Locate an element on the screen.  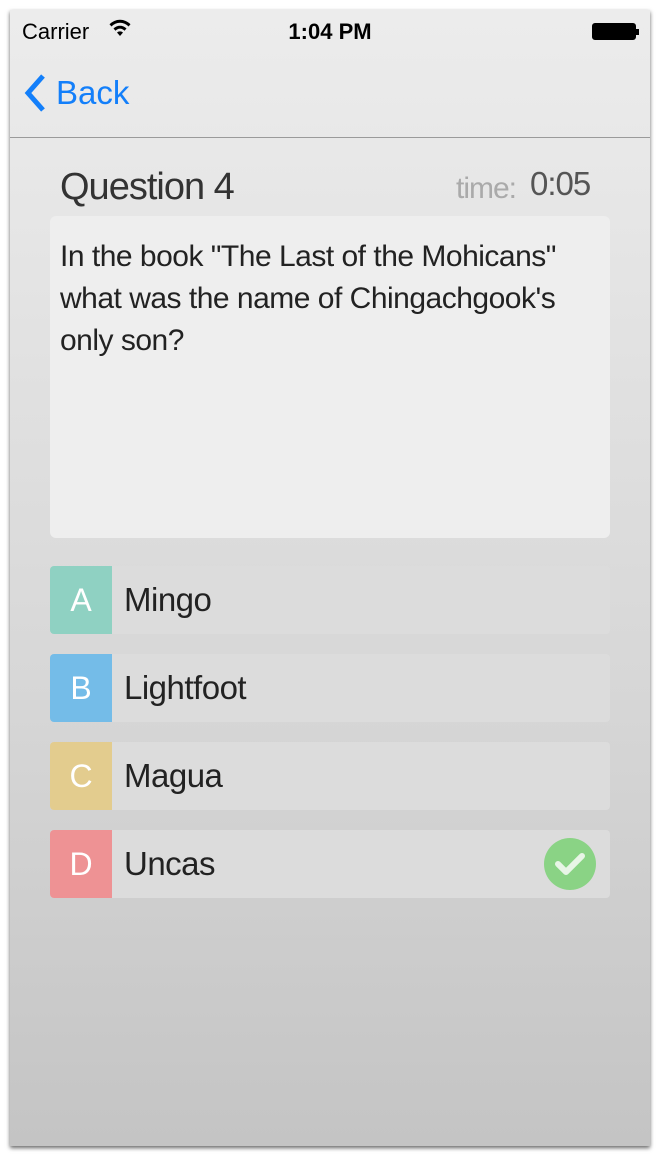
clock: 1:04 PM is located at coordinates (330, 31).